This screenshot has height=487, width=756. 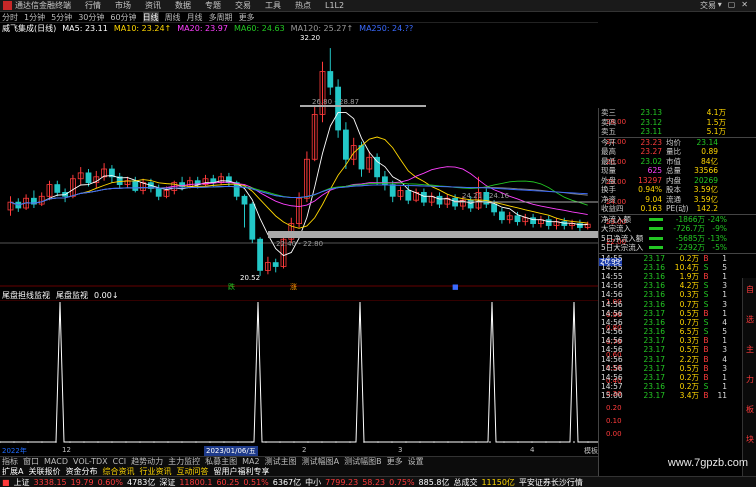 What do you see at coordinates (342, 482) in the screenshot?
I see `index-value: 7799.23` at bounding box center [342, 482].